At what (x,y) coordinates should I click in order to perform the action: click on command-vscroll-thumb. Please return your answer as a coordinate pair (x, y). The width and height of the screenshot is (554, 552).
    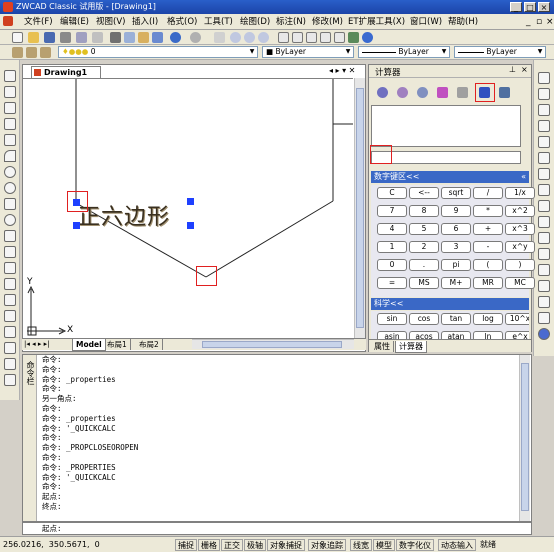
    Looking at the image, I should click on (525, 437).